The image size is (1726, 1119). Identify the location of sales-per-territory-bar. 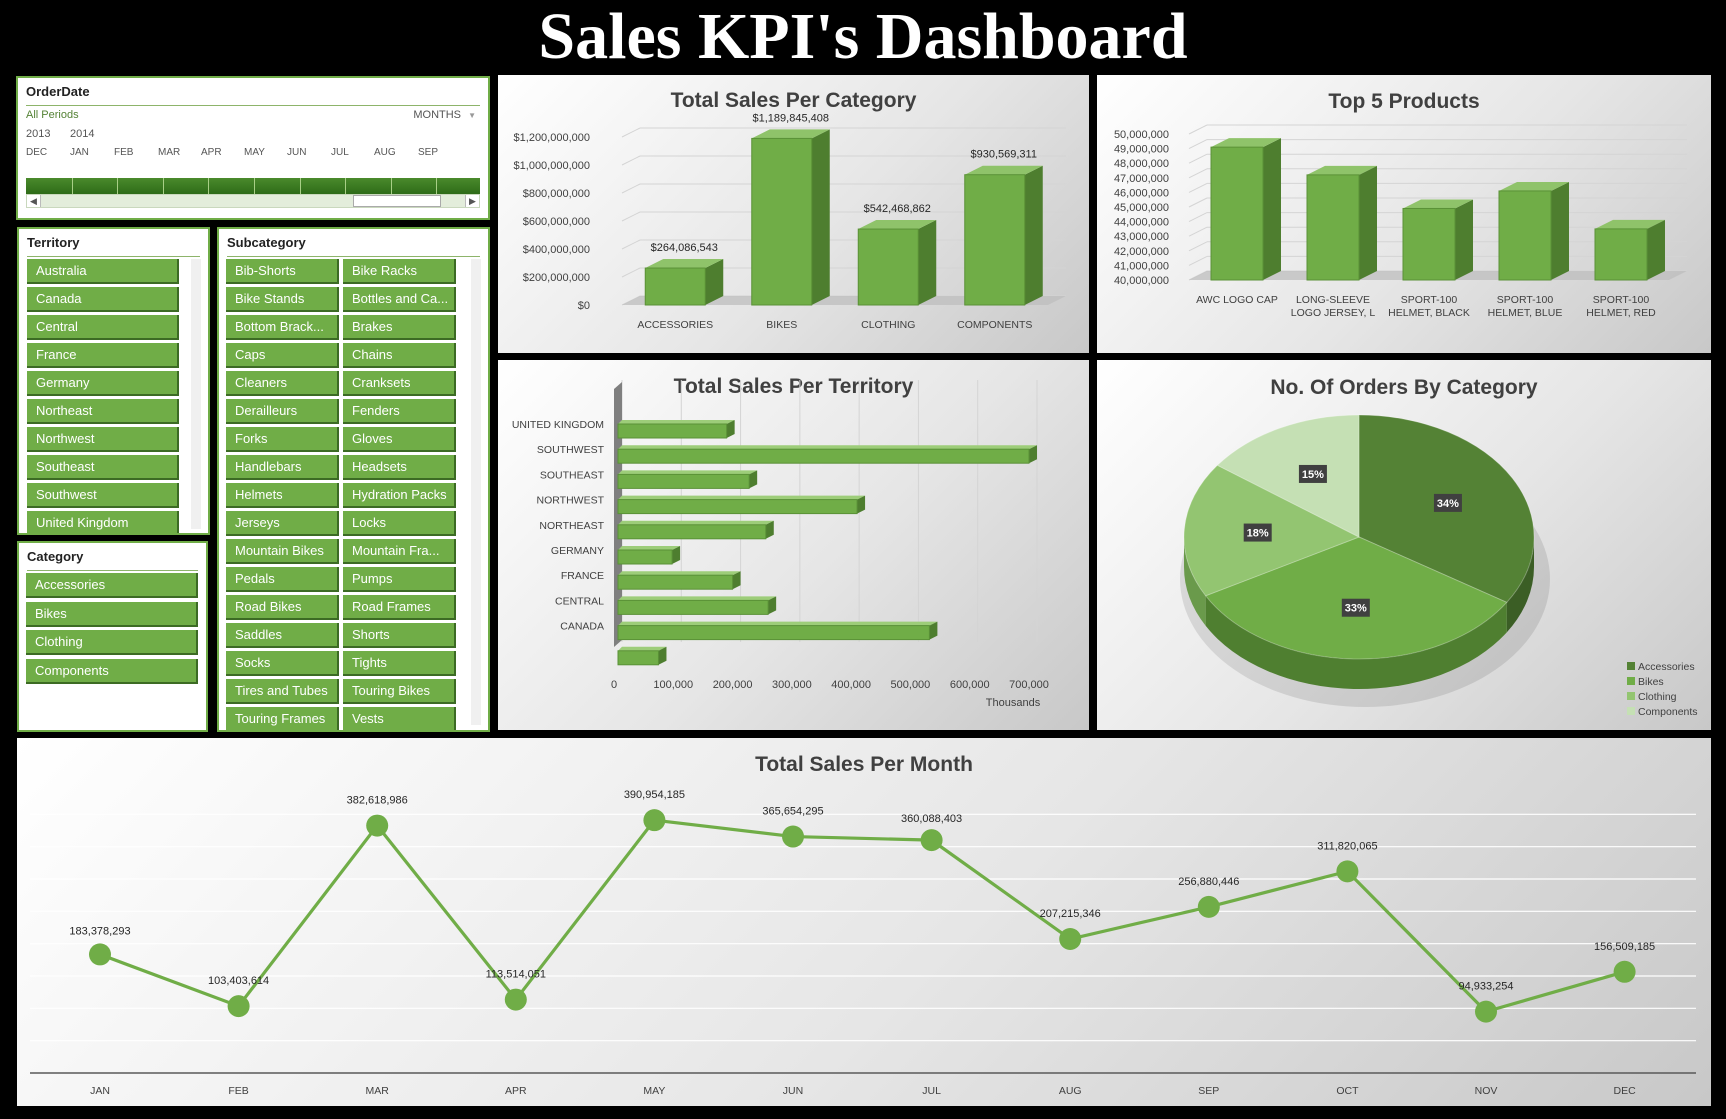
(649, 555).